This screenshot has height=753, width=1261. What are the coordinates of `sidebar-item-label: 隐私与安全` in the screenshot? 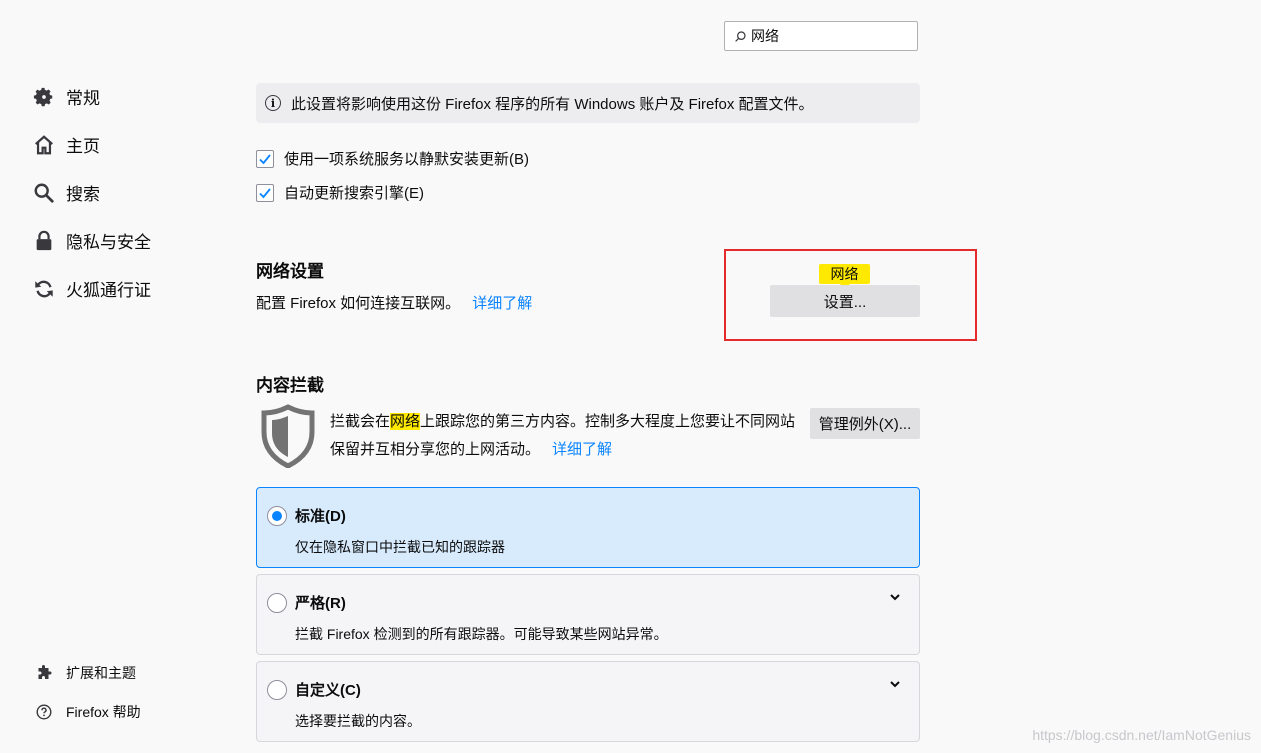 It's located at (108, 242).